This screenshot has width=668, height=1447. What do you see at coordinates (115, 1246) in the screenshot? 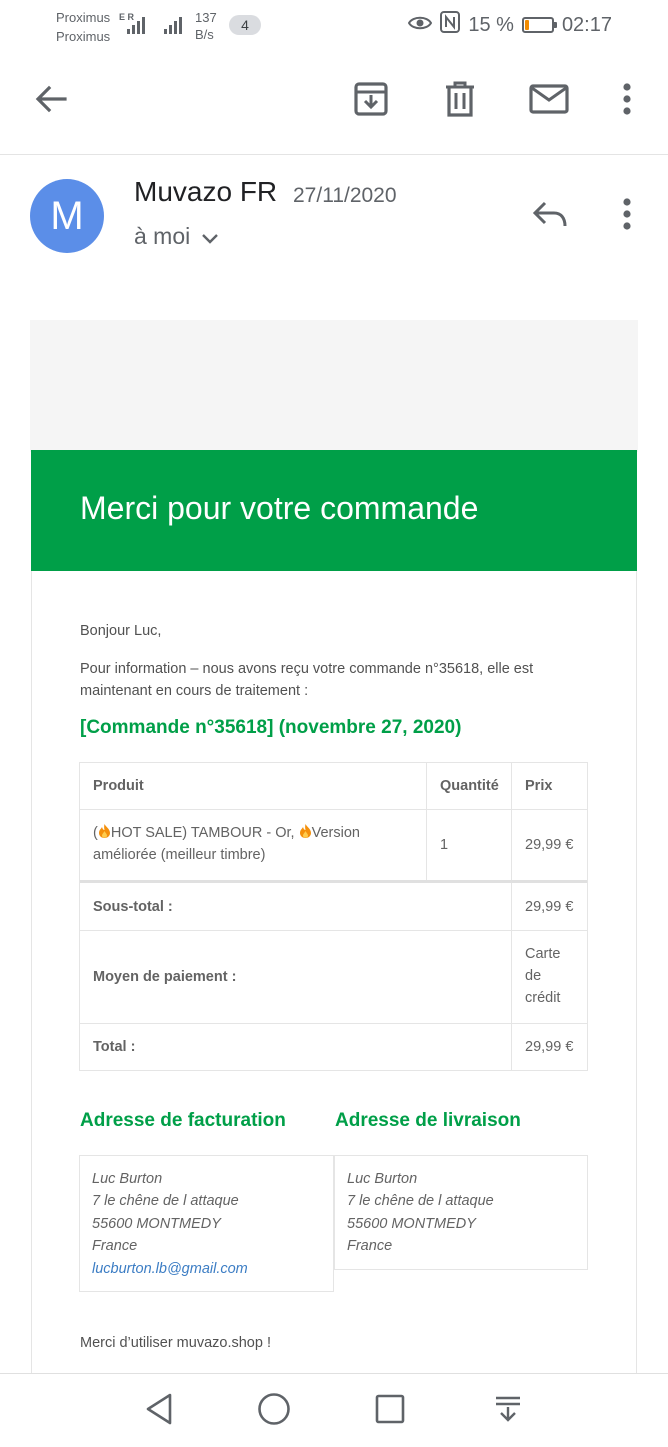
I see `billing-country: France` at bounding box center [115, 1246].